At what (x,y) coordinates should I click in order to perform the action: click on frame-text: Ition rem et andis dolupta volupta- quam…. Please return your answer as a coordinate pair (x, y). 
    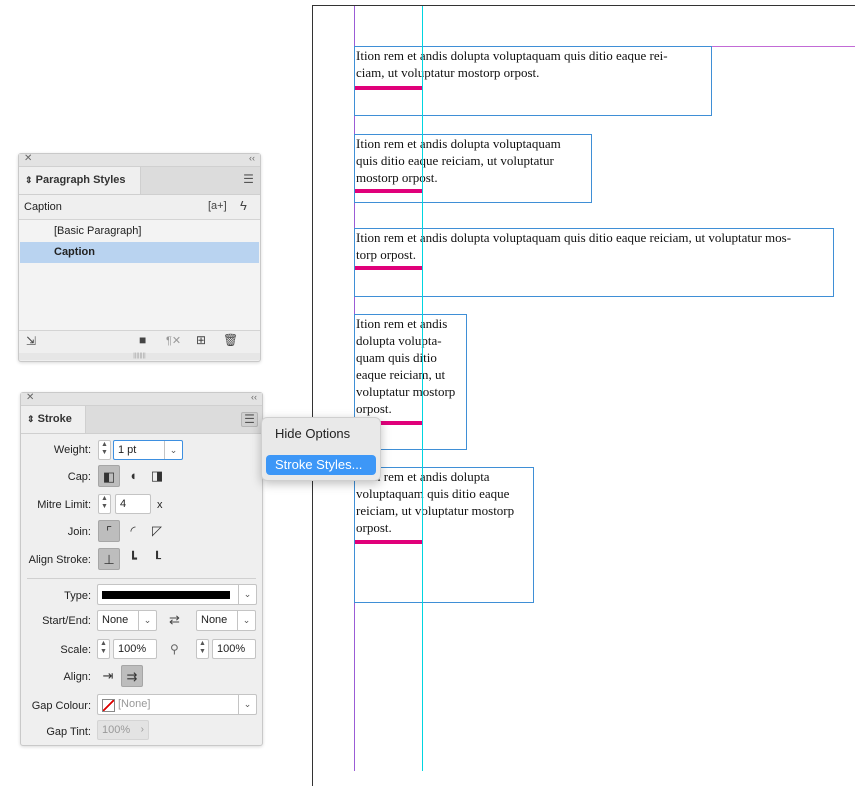
    Looking at the image, I should click on (406, 366).